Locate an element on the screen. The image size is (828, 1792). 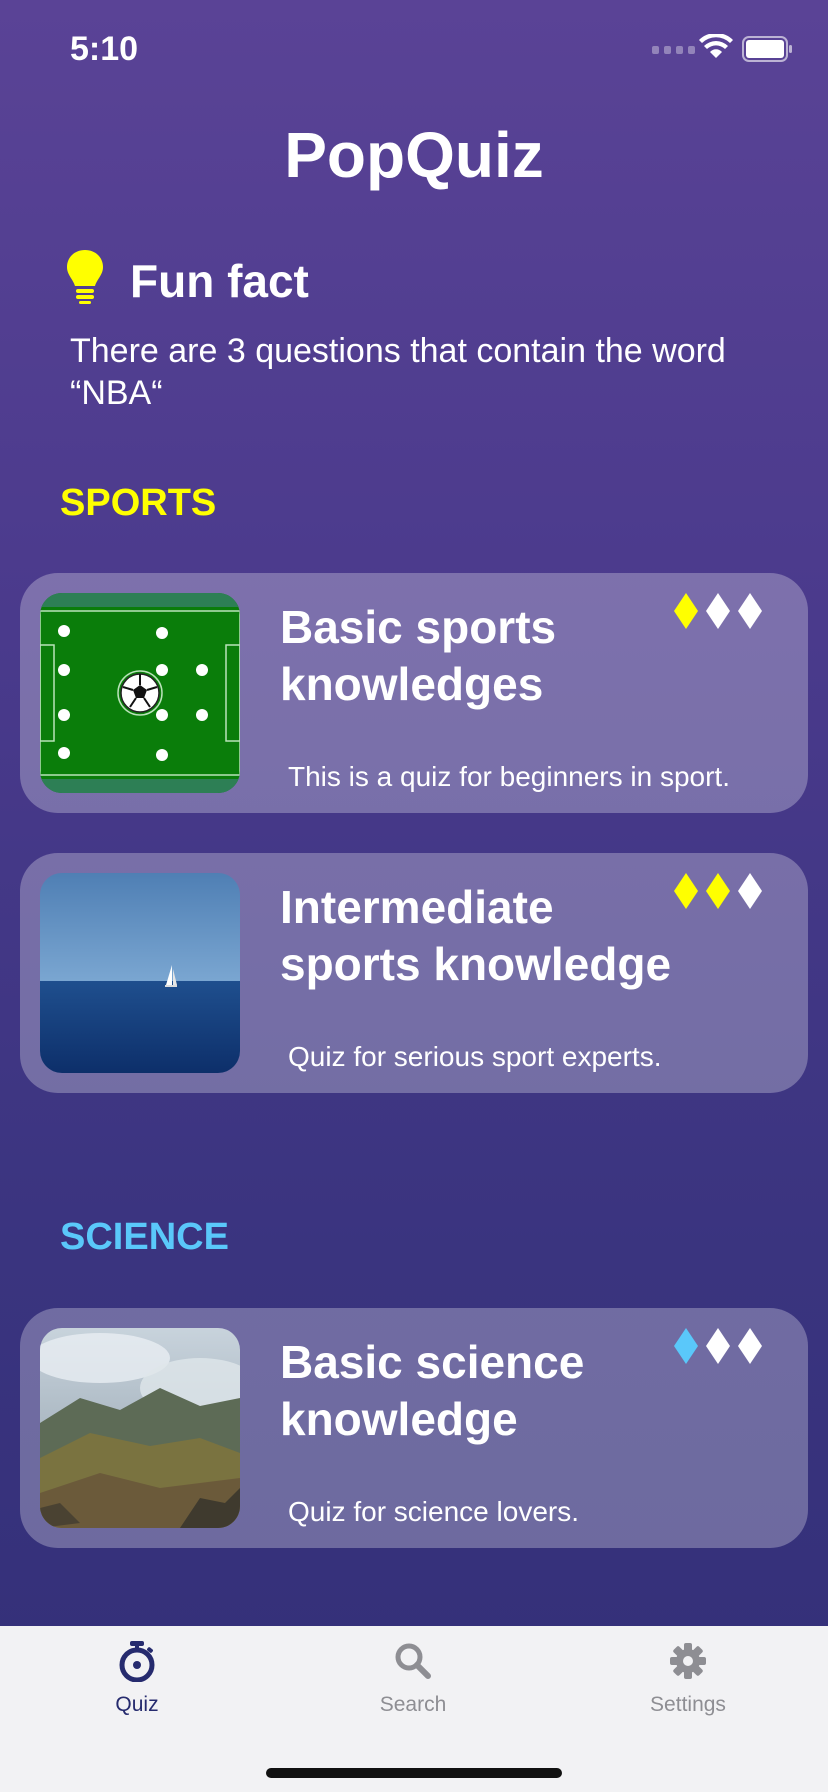
battery-icon is located at coordinates (767, 49).